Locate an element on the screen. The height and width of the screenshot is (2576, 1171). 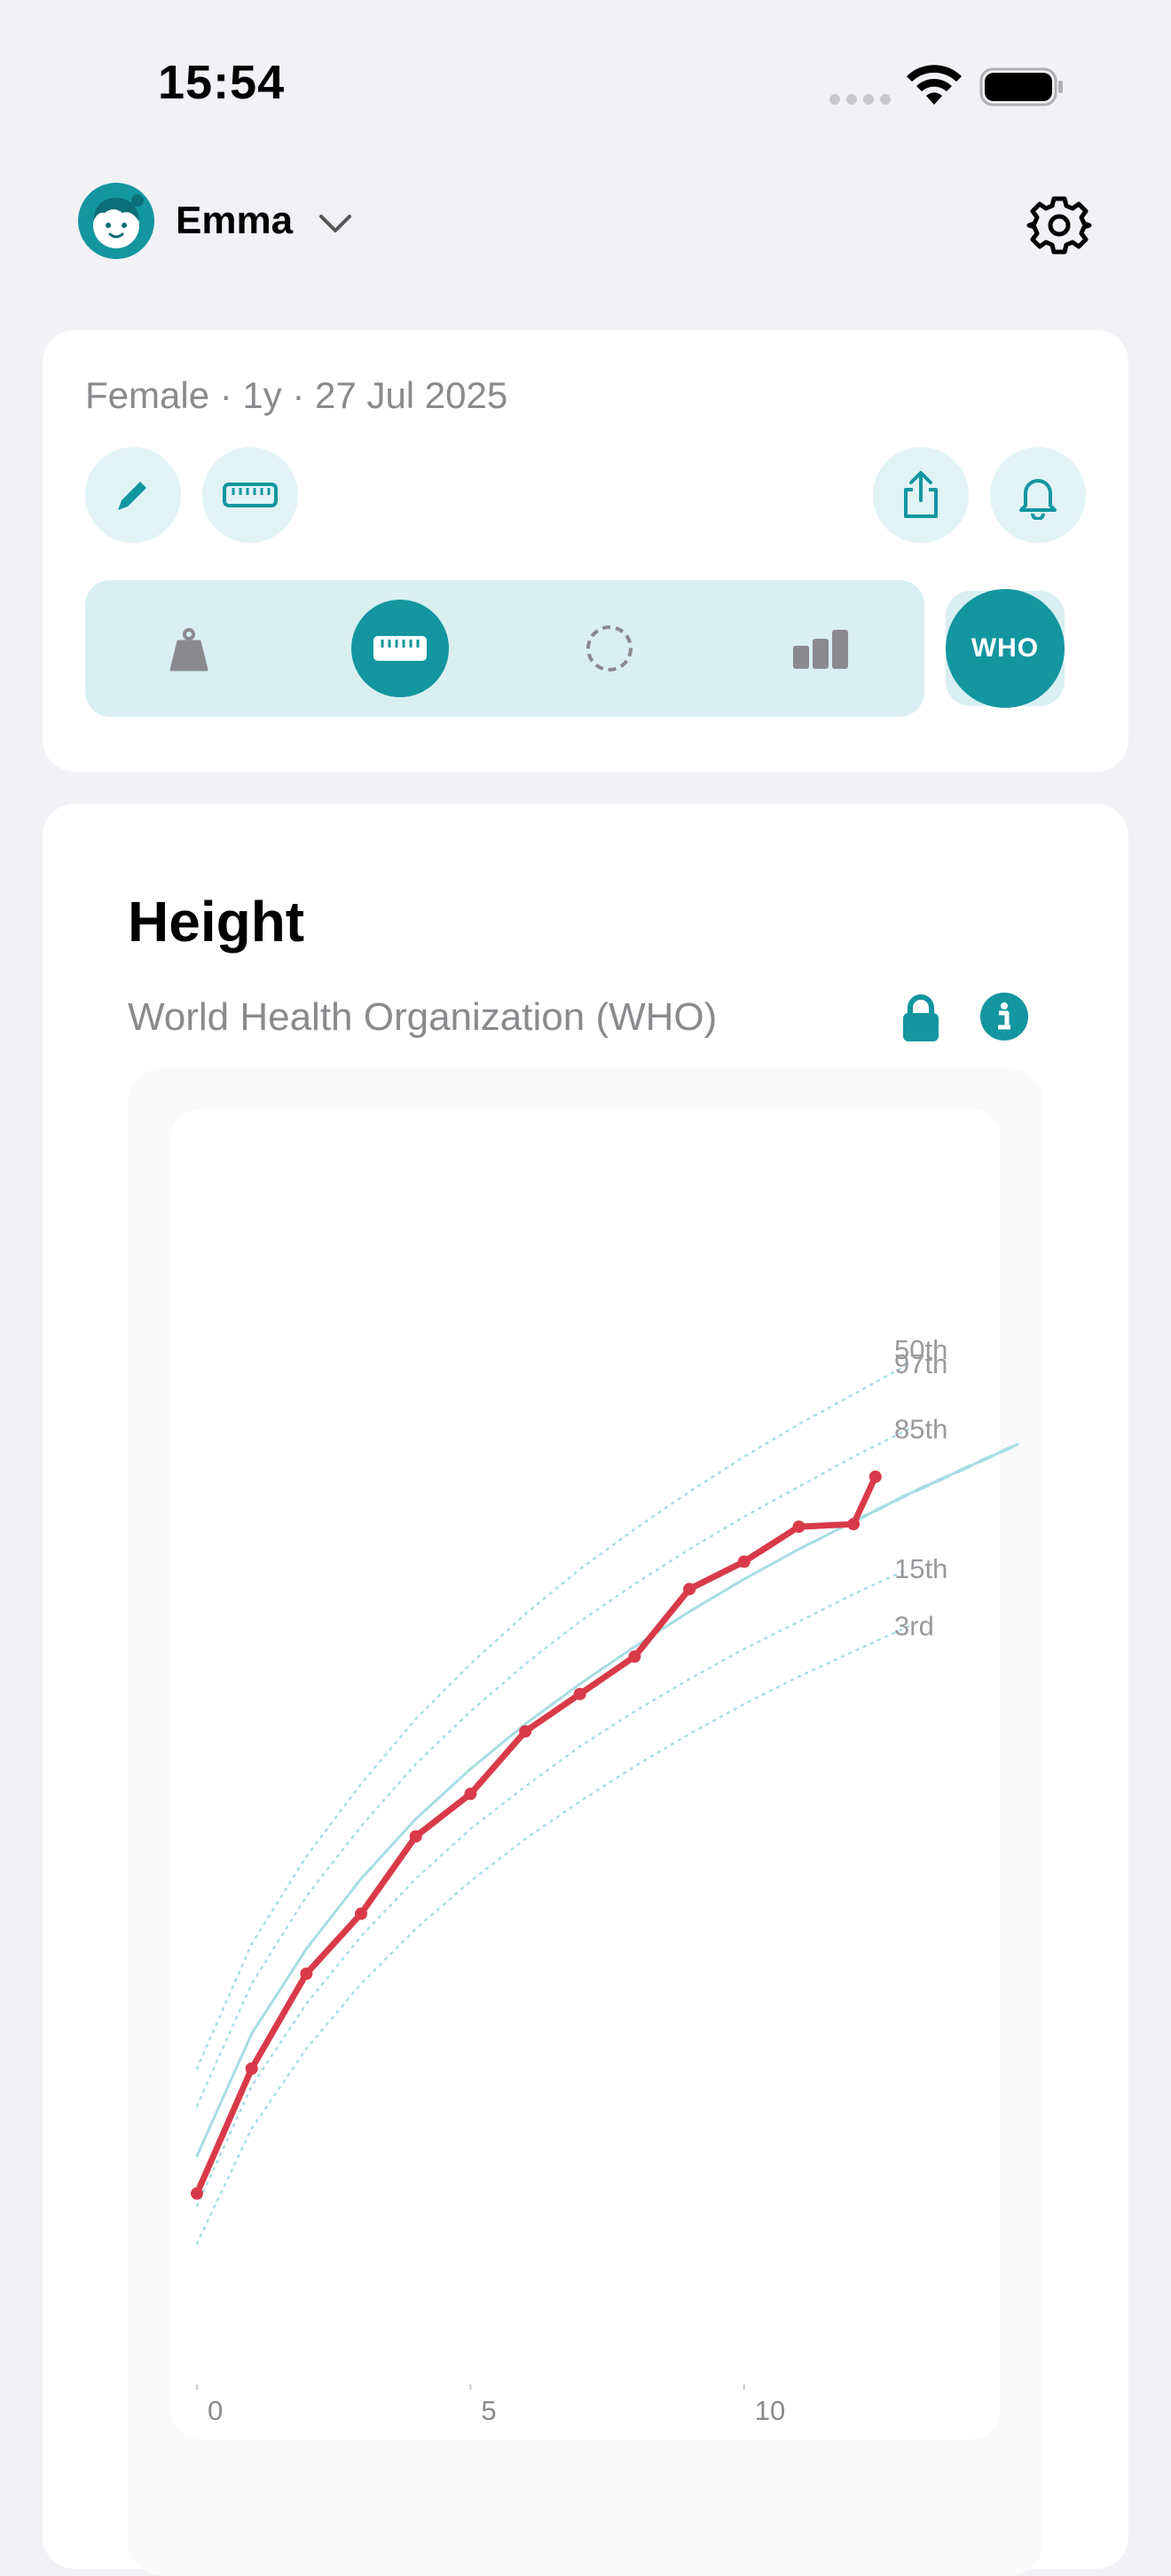
percentile-label-3rd: 3rd is located at coordinates (914, 1626).